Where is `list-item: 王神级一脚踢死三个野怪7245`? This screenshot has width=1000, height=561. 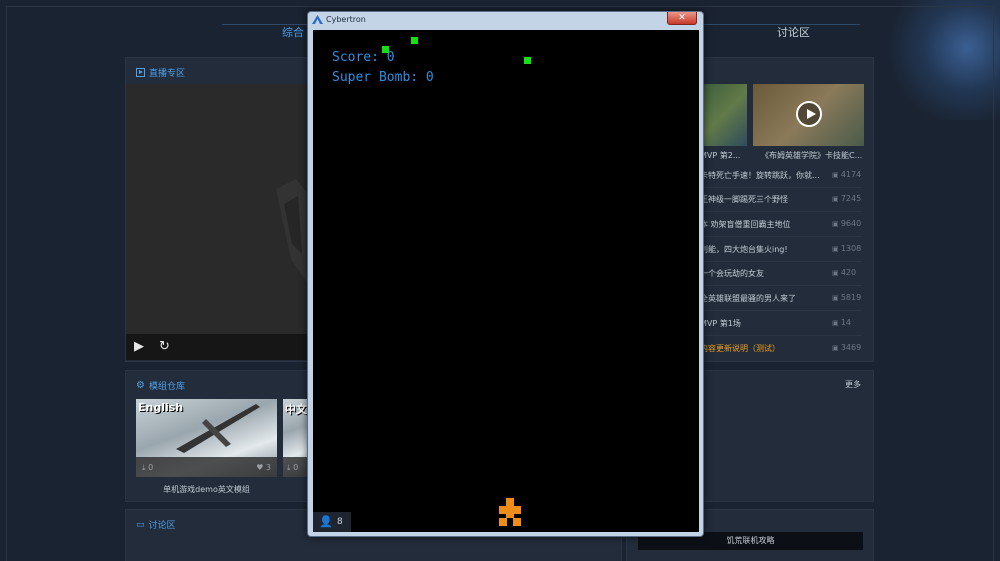
list-item: 王神级一脚踢死三个野怪7245 is located at coordinates (781, 200).